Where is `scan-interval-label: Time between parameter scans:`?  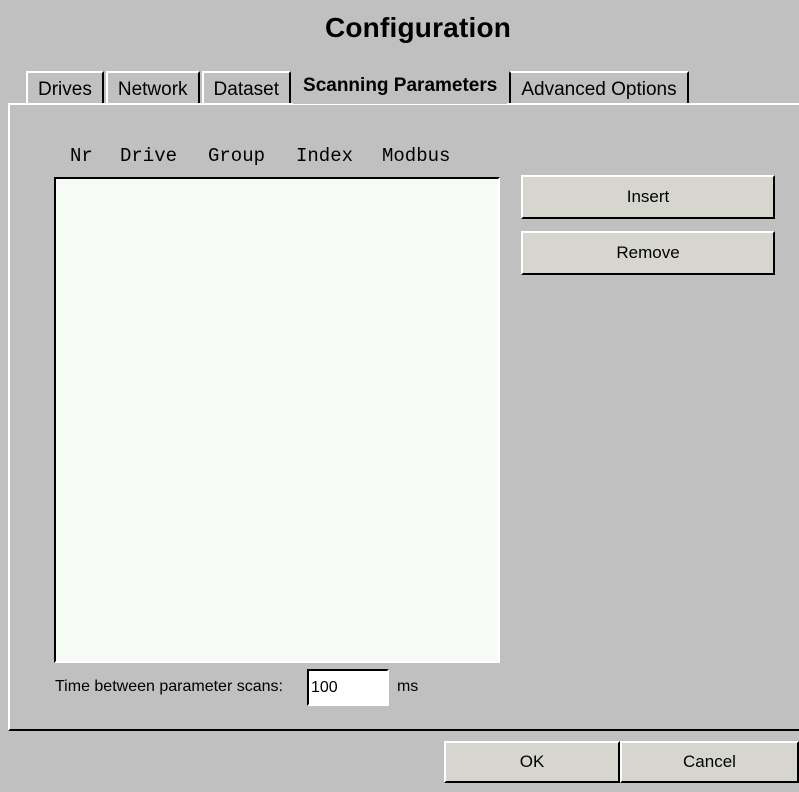 scan-interval-label: Time between parameter scans: is located at coordinates (169, 686).